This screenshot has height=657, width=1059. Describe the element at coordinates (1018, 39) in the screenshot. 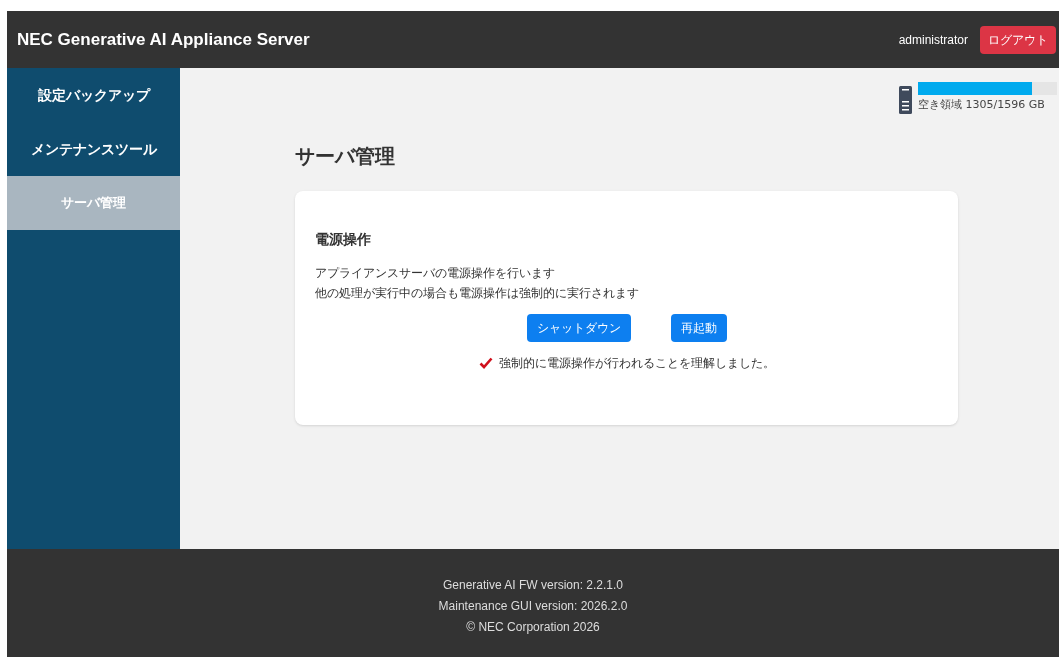

I see `logout-button: ログアウト` at that location.